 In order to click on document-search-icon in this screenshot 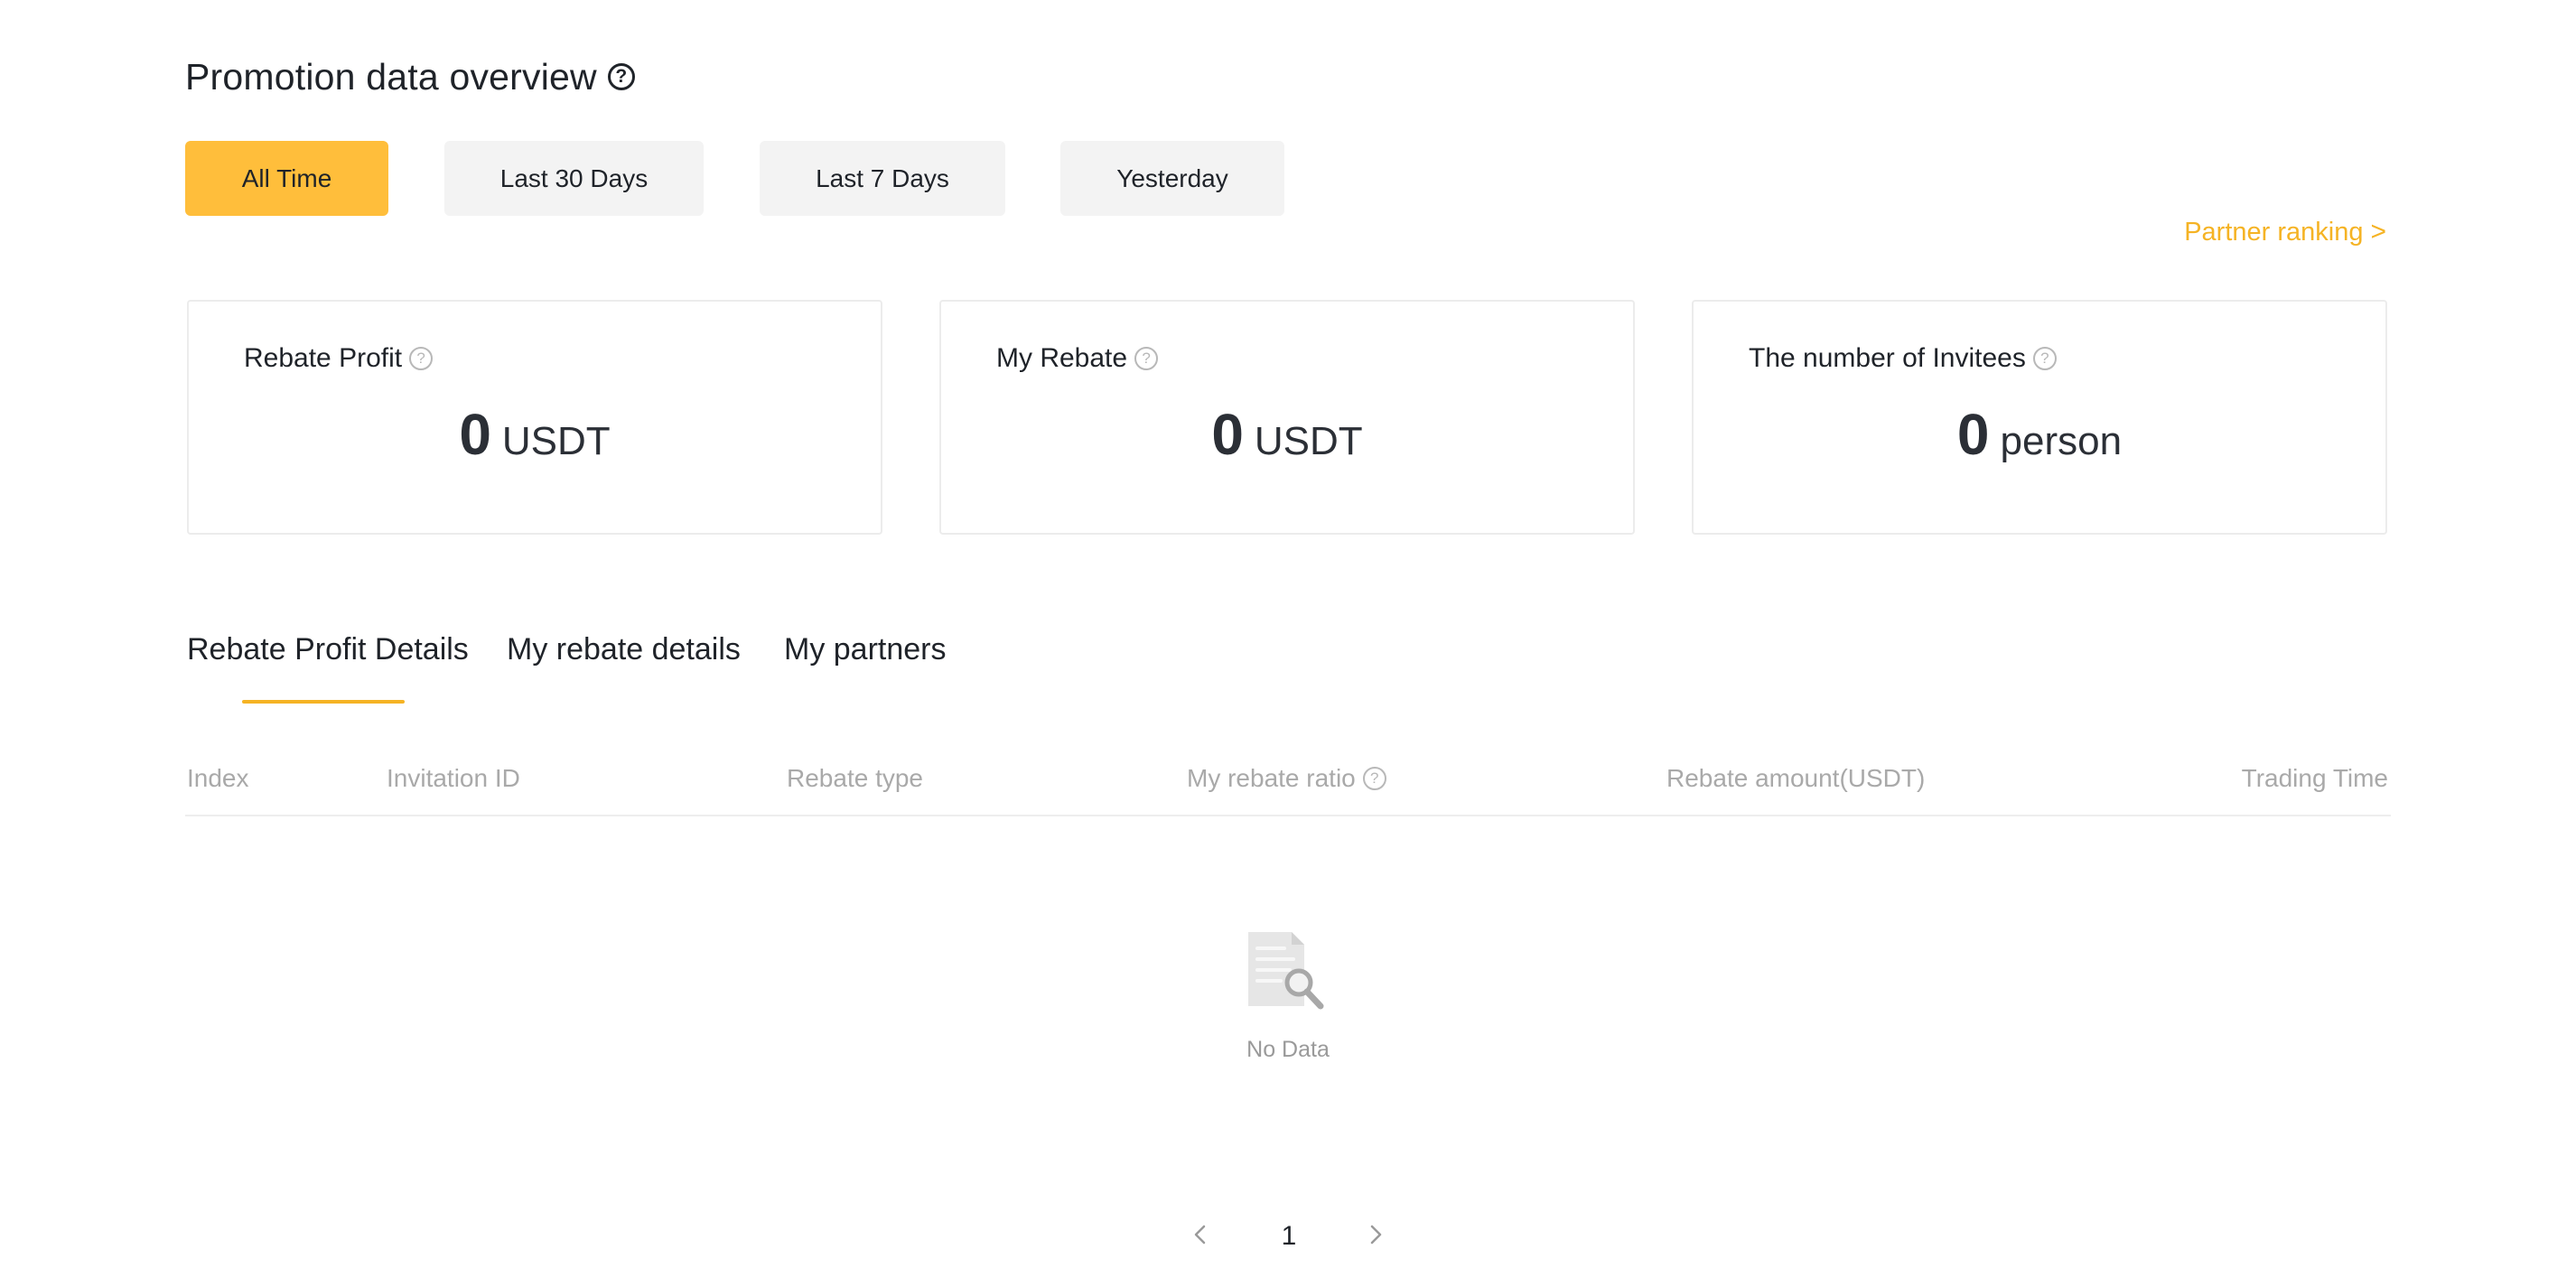, I will do `click(1286, 971)`.